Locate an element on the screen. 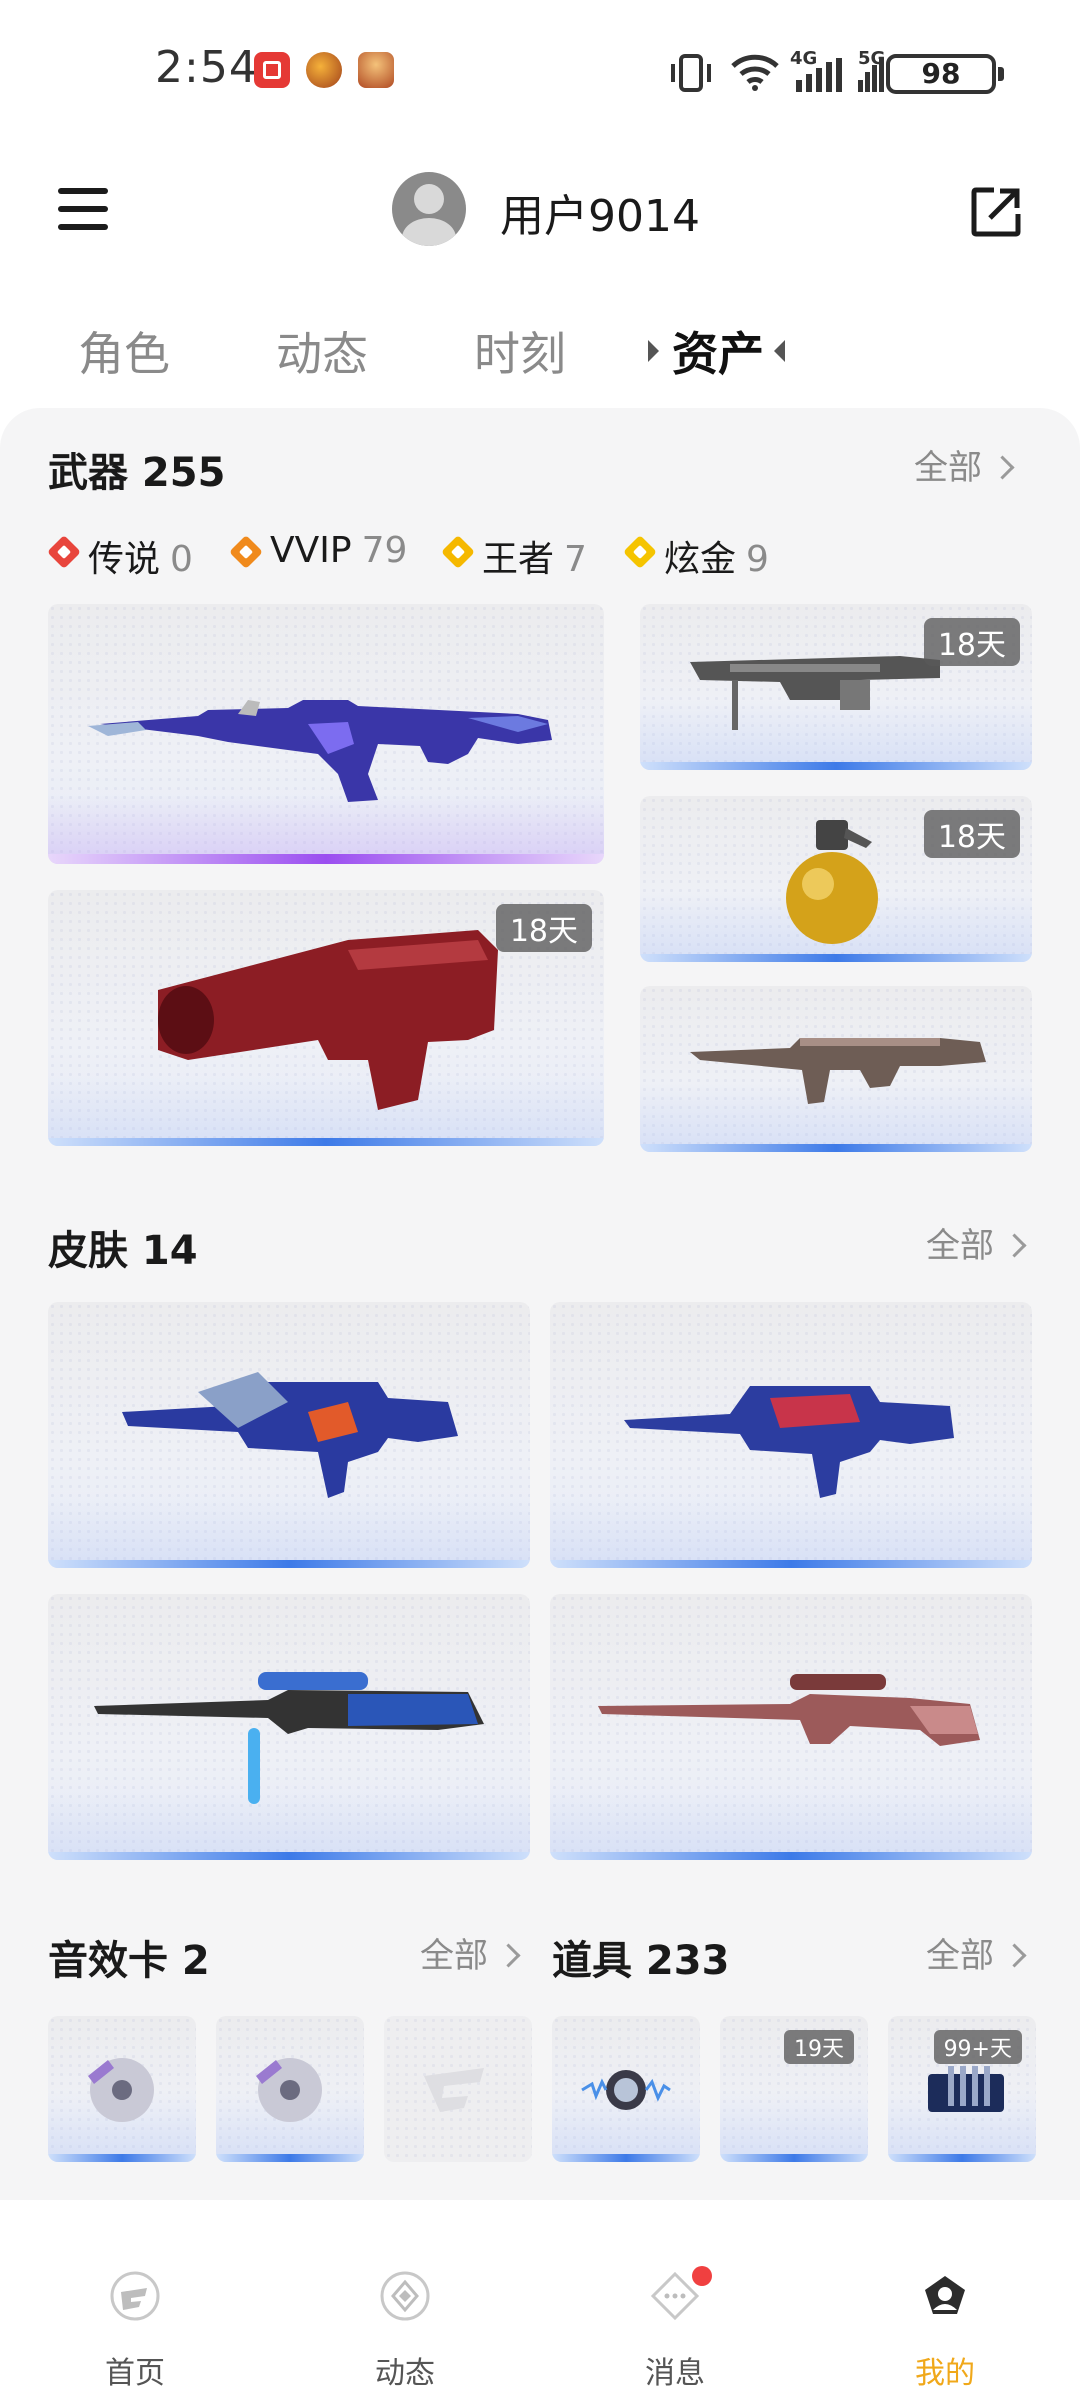 The image size is (1080, 2400). m4-dragon-skin-image is located at coordinates (290, 1435).